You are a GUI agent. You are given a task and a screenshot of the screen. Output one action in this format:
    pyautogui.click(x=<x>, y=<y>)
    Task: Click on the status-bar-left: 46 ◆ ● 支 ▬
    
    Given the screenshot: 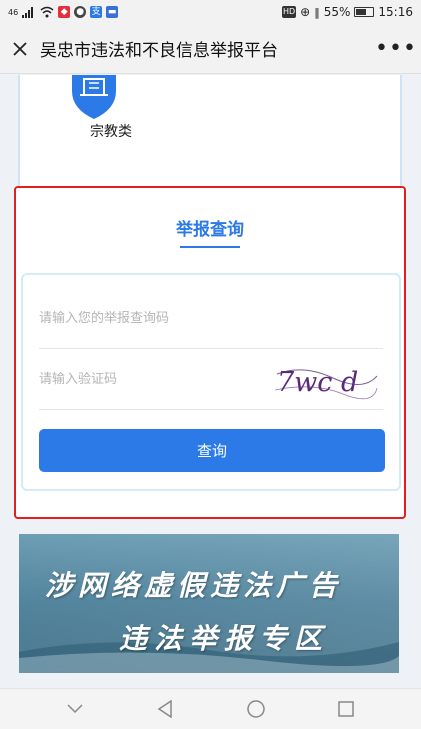 What is the action you would take?
    pyautogui.click(x=63, y=12)
    